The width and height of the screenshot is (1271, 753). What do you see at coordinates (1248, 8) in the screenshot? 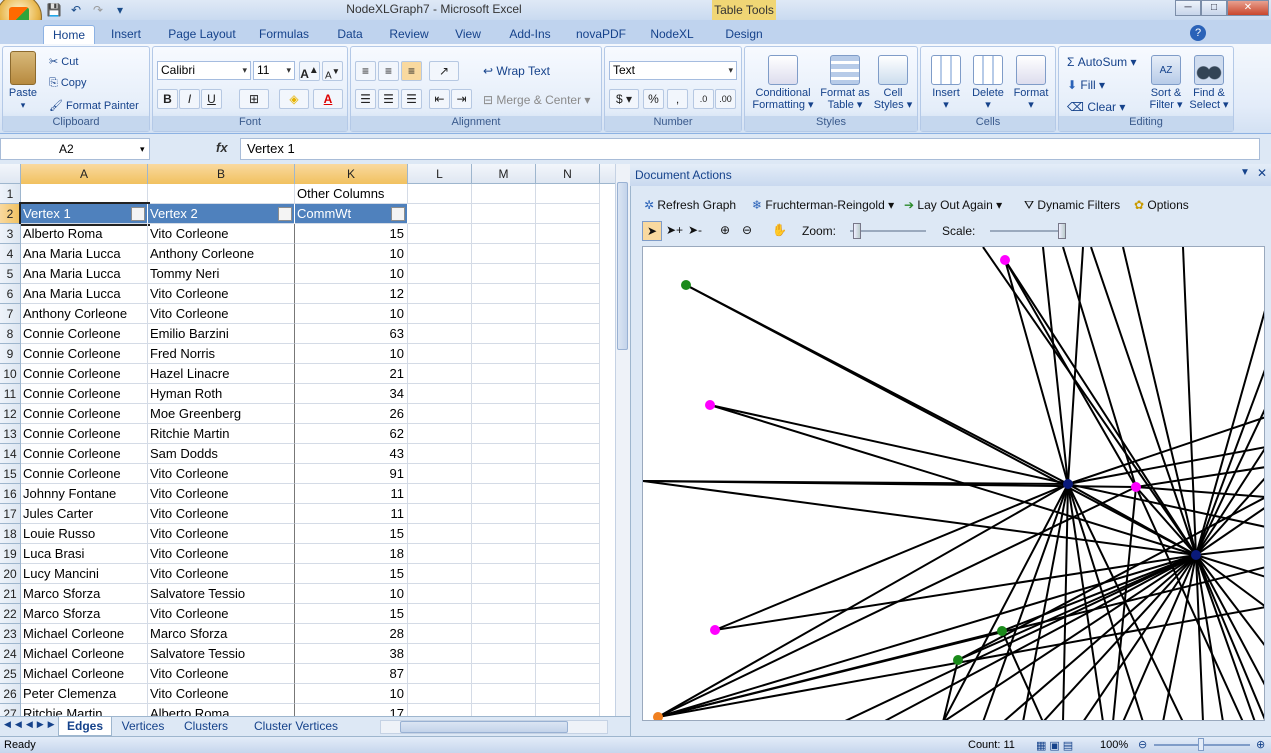
I see `close-button: ✕` at bounding box center [1248, 8].